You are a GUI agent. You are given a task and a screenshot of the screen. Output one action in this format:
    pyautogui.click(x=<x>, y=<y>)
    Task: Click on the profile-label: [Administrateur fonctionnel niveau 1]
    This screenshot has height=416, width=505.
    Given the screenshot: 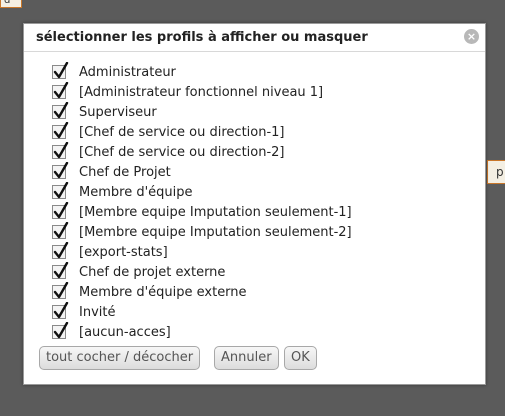 What is the action you would take?
    pyautogui.click(x=201, y=92)
    